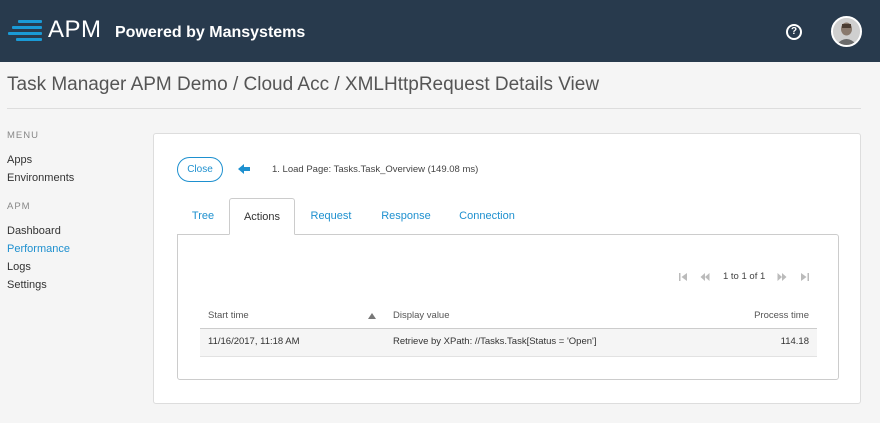 This screenshot has height=423, width=880. I want to click on tab-response: Response, so click(406, 216).